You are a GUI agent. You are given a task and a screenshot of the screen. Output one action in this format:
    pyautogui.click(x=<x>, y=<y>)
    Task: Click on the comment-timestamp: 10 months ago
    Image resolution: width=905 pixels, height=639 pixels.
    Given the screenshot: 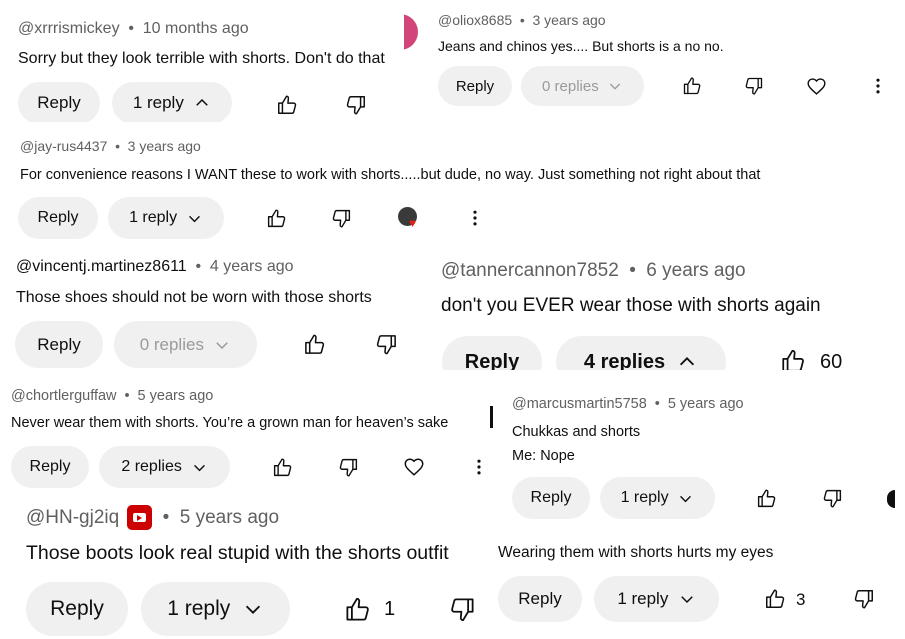 What is the action you would take?
    pyautogui.click(x=196, y=29)
    